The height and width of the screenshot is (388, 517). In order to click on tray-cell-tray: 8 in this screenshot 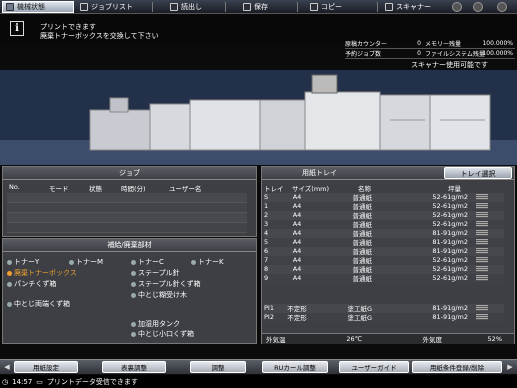, I will do `click(266, 269)`.